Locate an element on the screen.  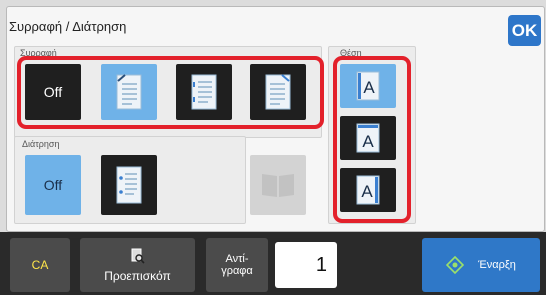
open-book-icon is located at coordinates (278, 185).